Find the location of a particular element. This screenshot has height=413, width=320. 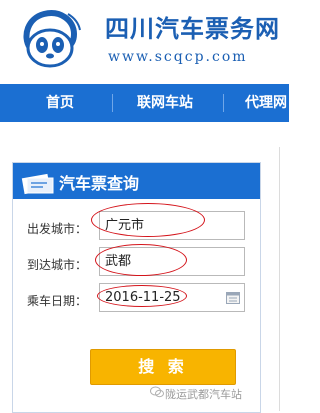

site-title: 四川汽车票务网 is located at coordinates (192, 29).